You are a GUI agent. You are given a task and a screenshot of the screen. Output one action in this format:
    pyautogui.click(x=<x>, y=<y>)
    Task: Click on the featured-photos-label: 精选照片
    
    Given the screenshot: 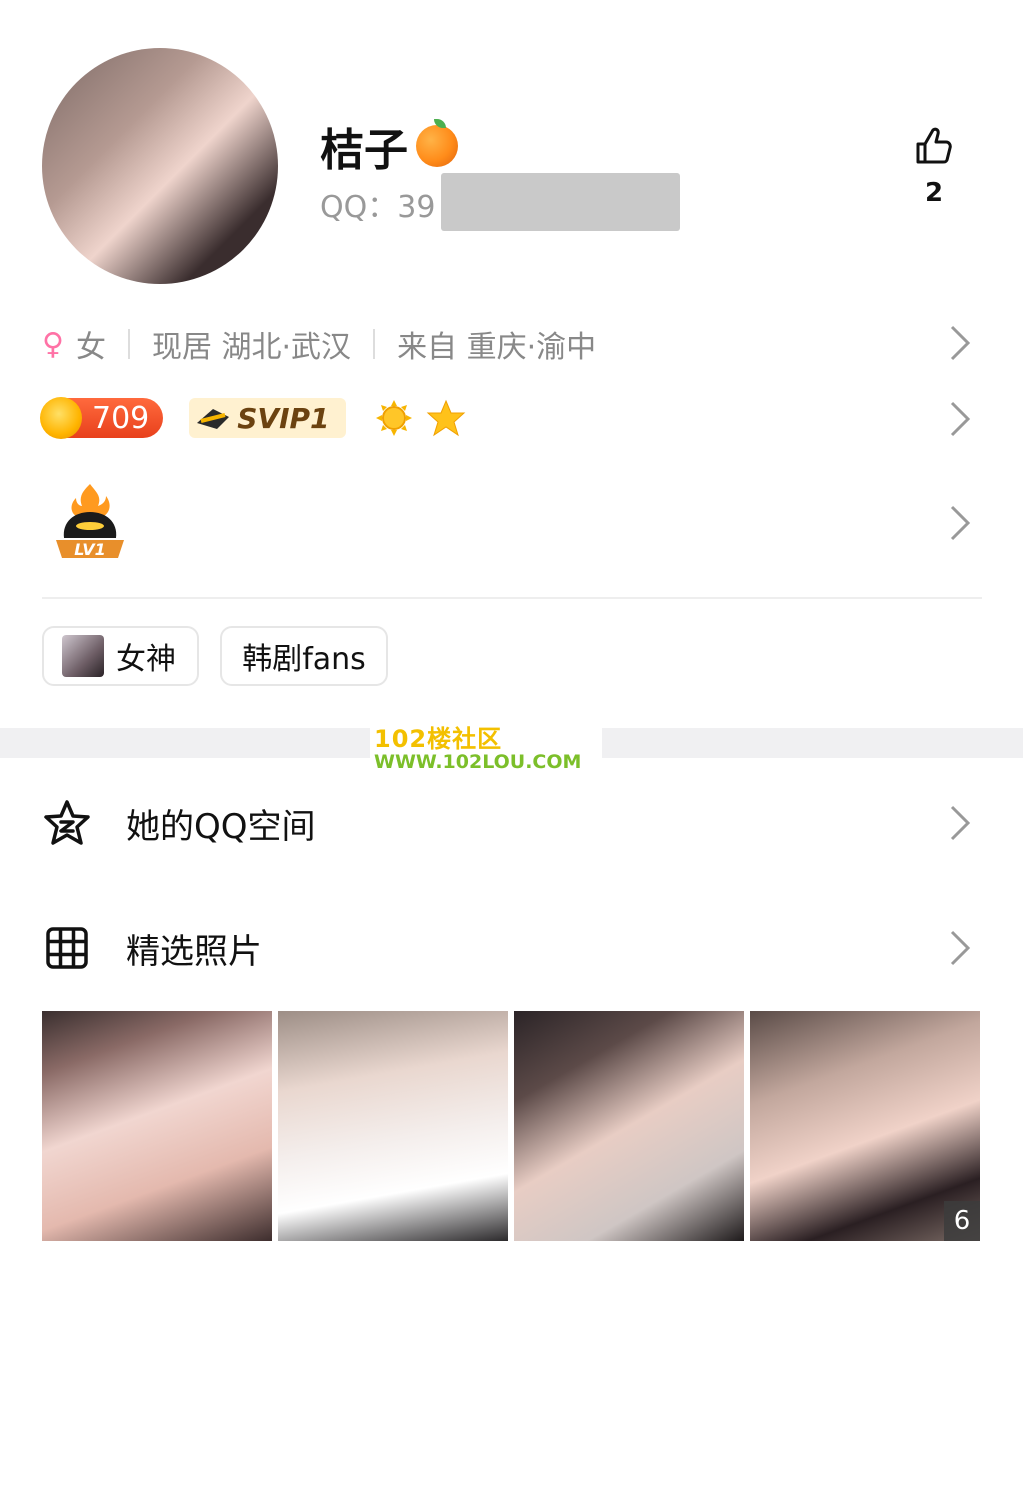 What is the action you would take?
    pyautogui.click(x=194, y=951)
    